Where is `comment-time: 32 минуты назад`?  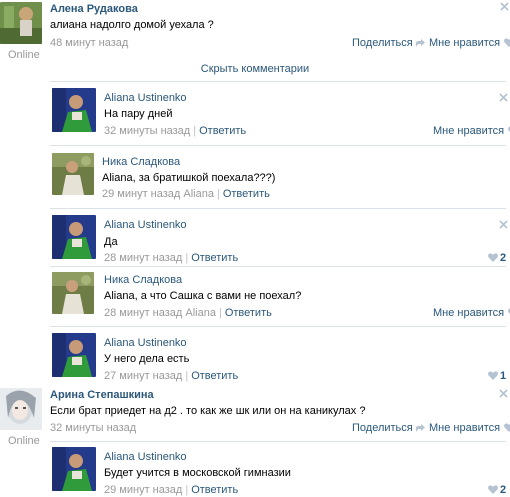
comment-time: 32 минуты назад is located at coordinates (147, 131).